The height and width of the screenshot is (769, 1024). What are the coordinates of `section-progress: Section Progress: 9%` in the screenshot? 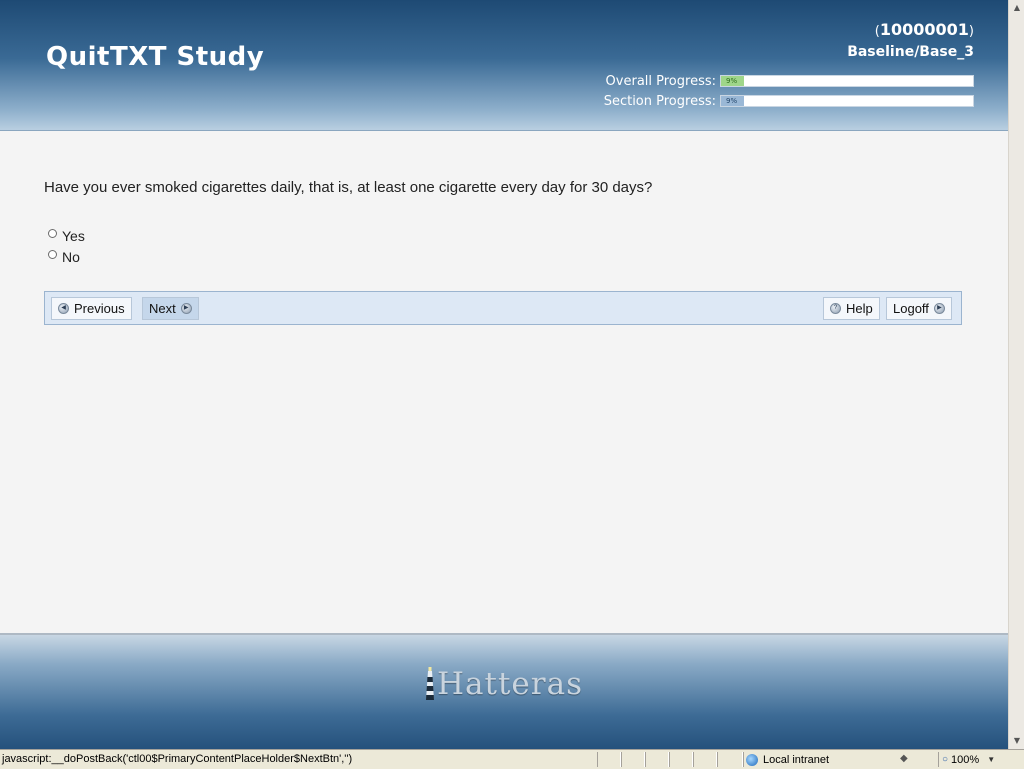 It's located at (767, 101).